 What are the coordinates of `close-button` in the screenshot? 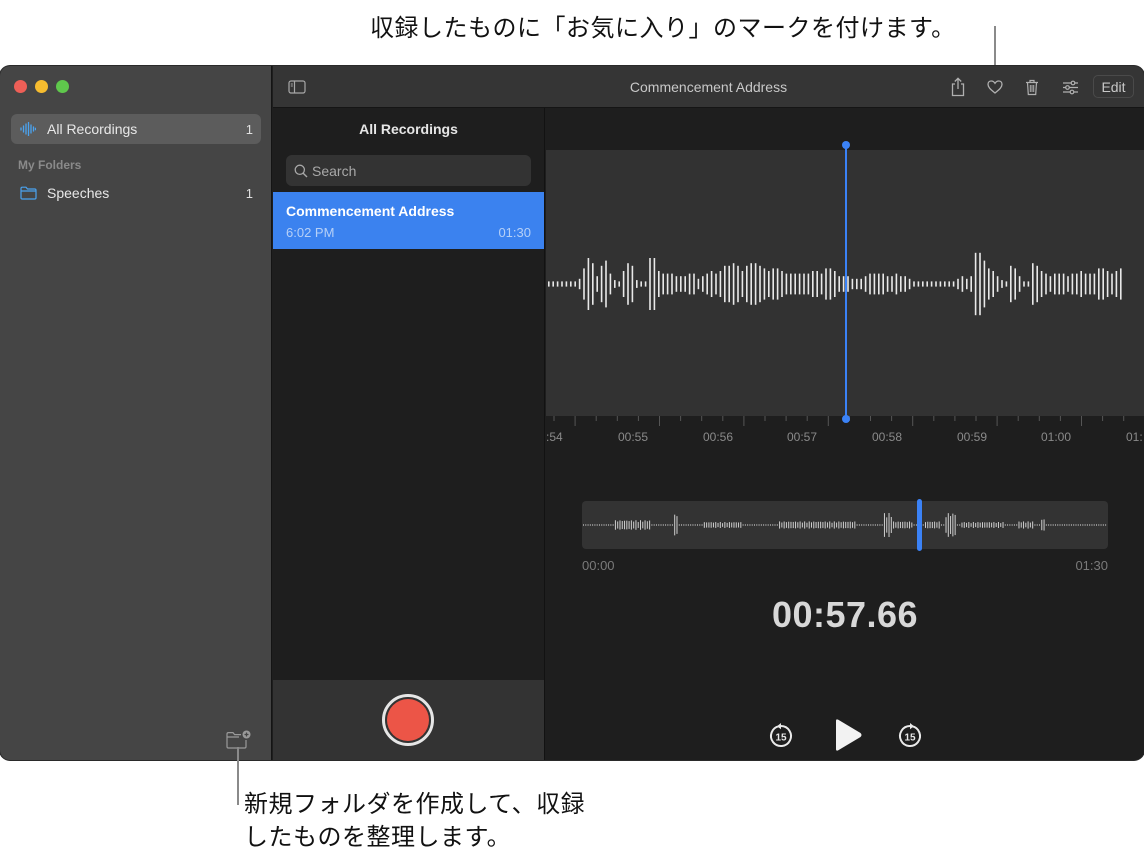 It's located at (20, 86).